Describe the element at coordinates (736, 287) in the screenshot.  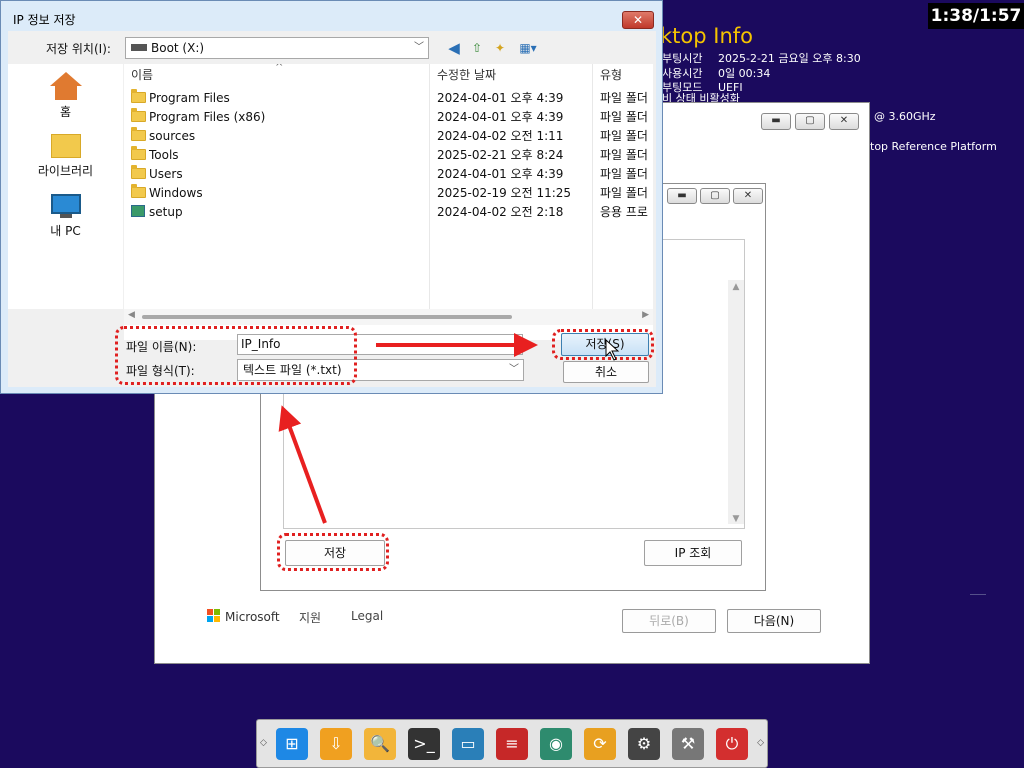
I see `scroll-up-arrow-icon: ▲` at that location.